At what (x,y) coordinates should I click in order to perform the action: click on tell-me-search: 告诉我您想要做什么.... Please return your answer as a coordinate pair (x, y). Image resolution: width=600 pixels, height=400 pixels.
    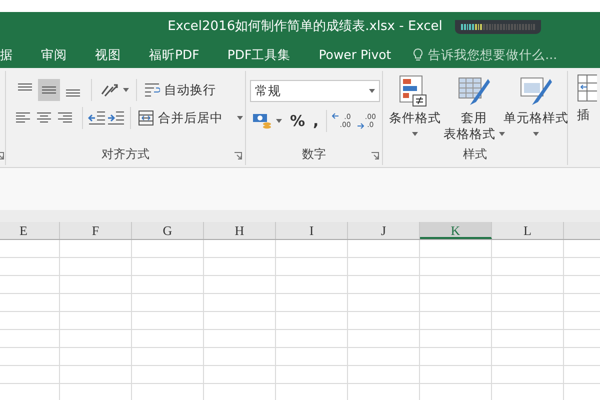
    Looking at the image, I should click on (485, 55).